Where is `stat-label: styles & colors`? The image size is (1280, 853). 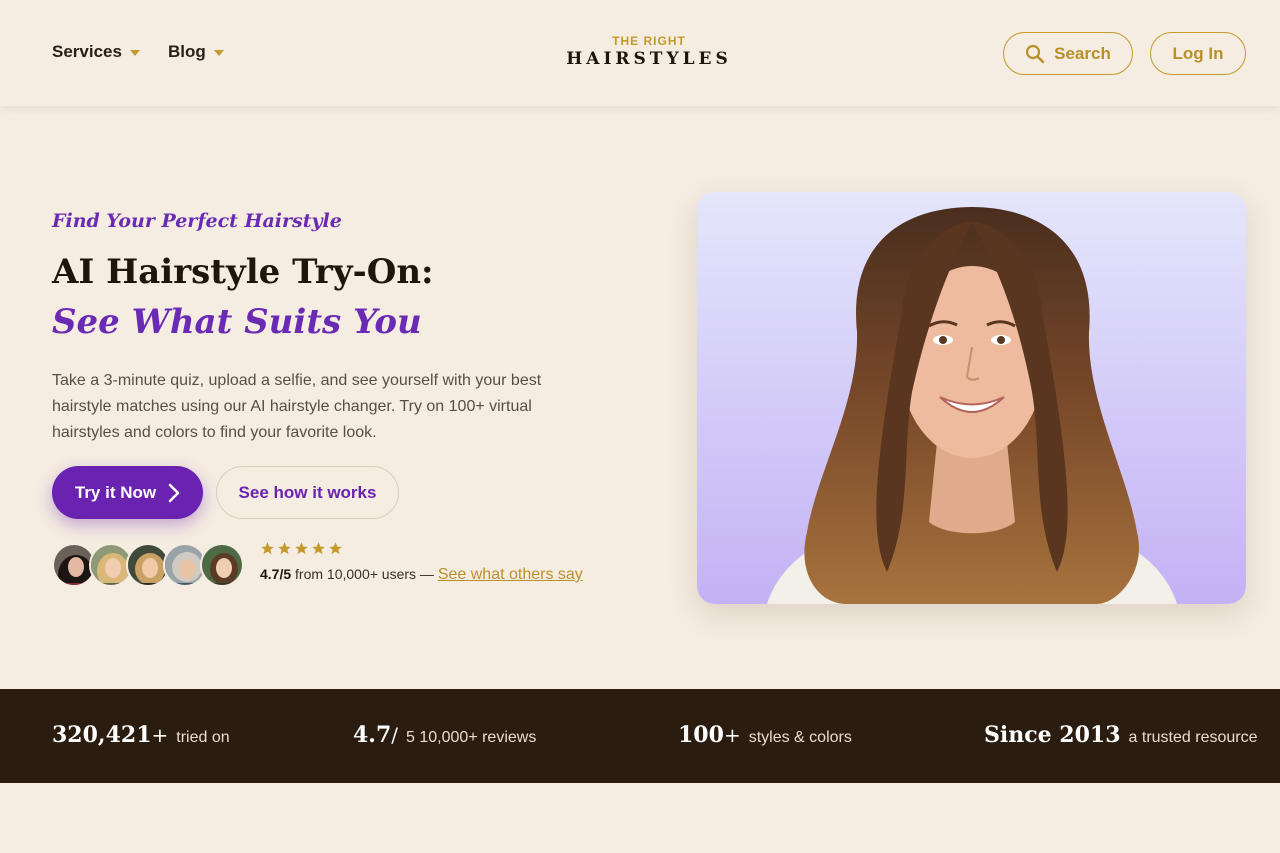
stat-label: styles & colors is located at coordinates (800, 737).